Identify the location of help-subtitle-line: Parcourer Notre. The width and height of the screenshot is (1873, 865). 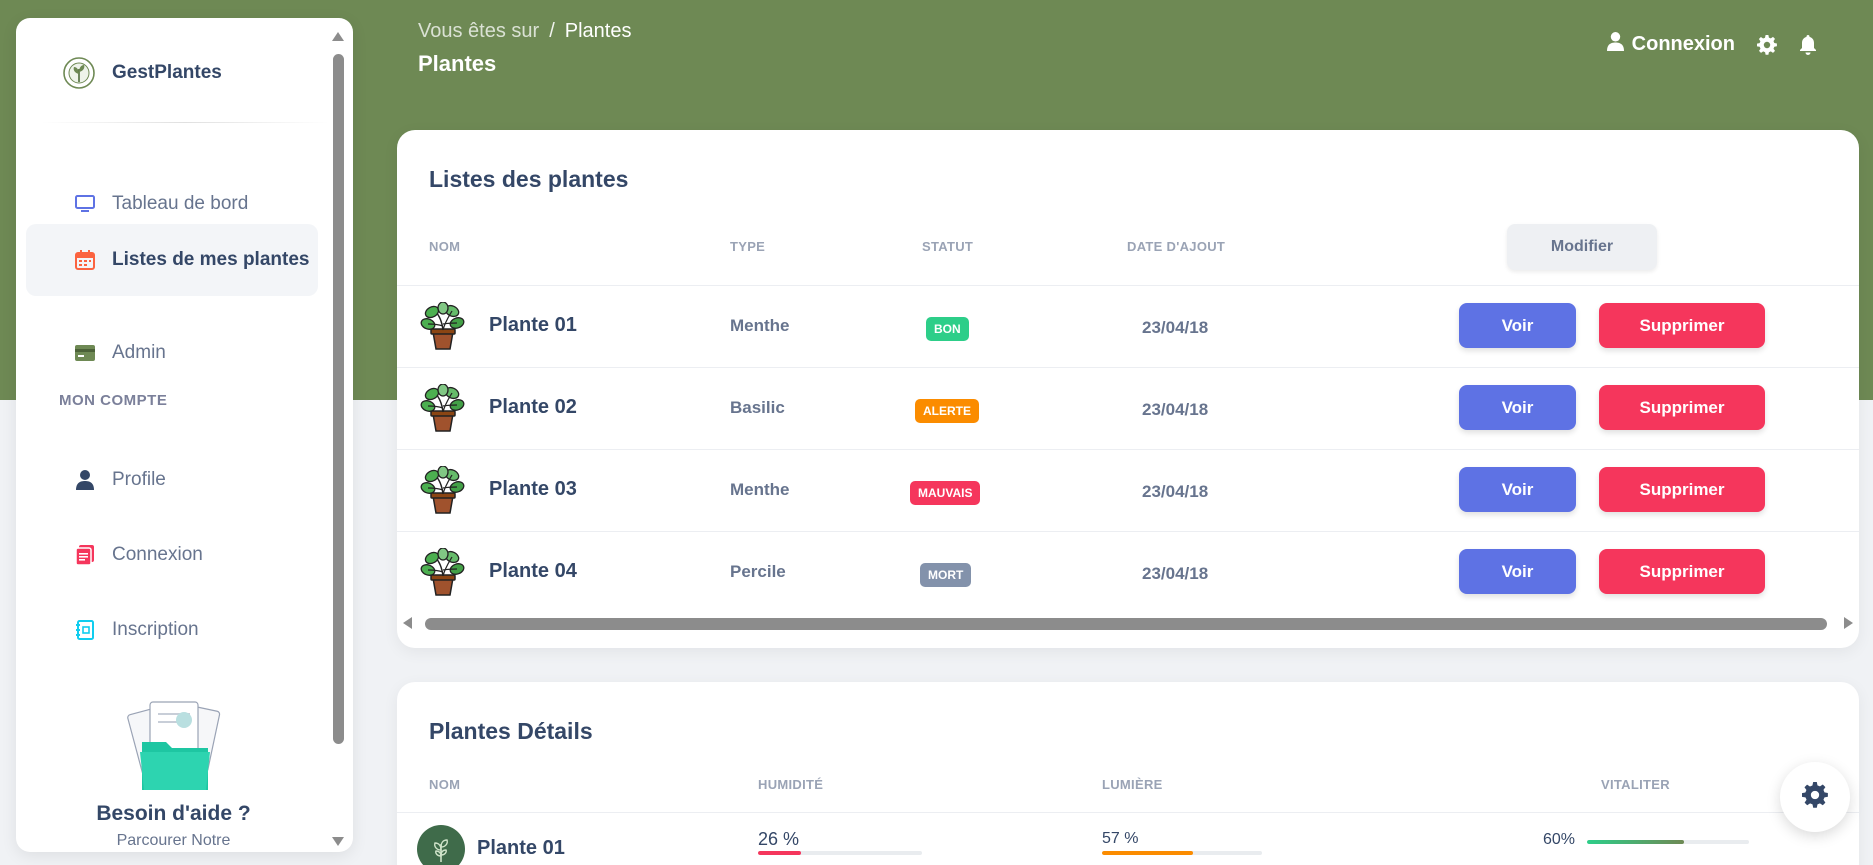
(173, 840).